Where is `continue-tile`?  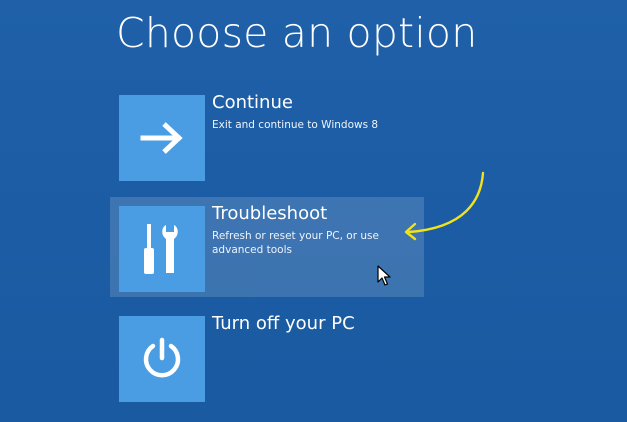 continue-tile is located at coordinates (162, 138).